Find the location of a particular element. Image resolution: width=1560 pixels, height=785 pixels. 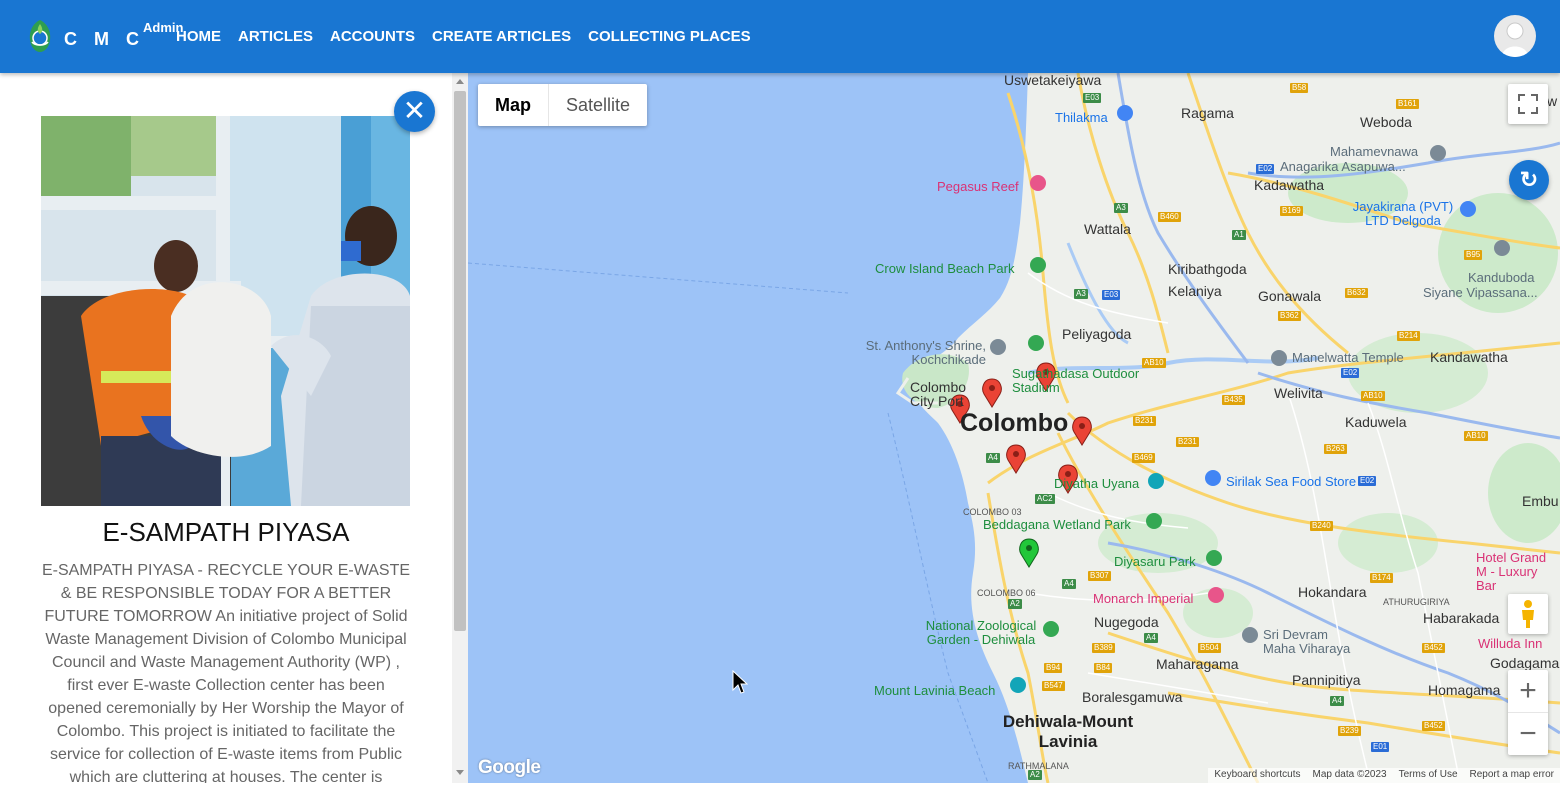

road-shield: AB10 is located at coordinates (1476, 436).